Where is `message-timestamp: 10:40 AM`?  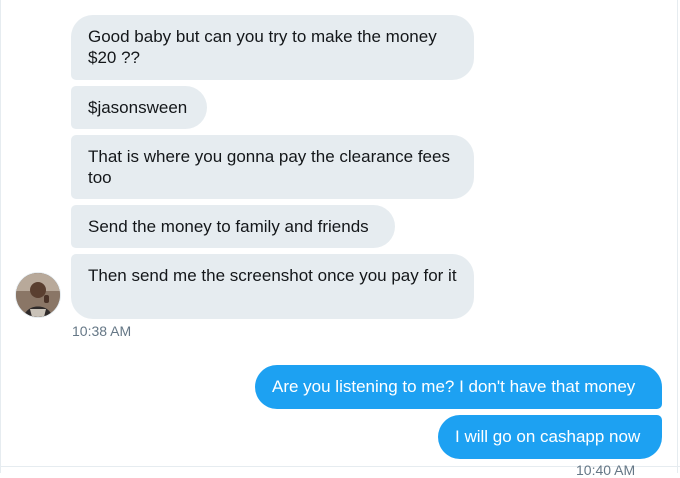
message-timestamp: 10:40 AM is located at coordinates (606, 470).